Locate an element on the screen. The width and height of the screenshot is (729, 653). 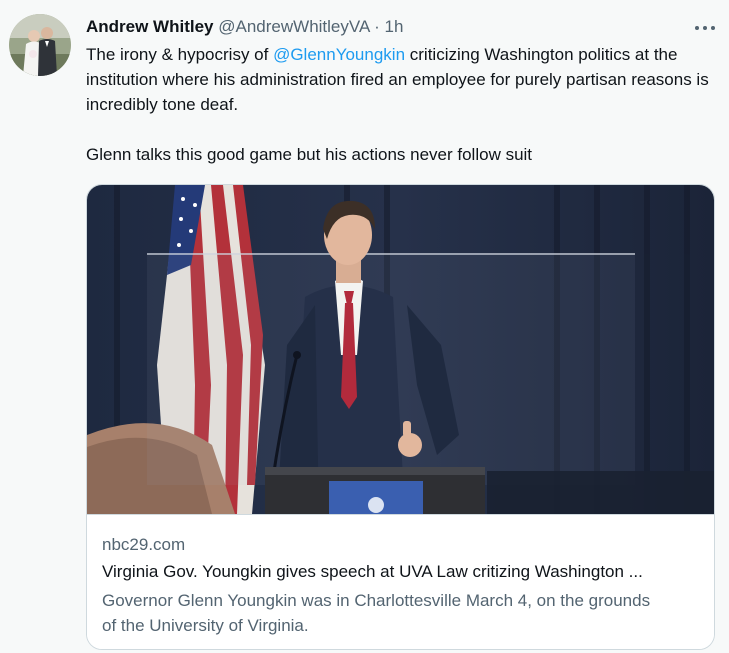
author-handle: @AndrewWhitleyVA is located at coordinates (293, 26).